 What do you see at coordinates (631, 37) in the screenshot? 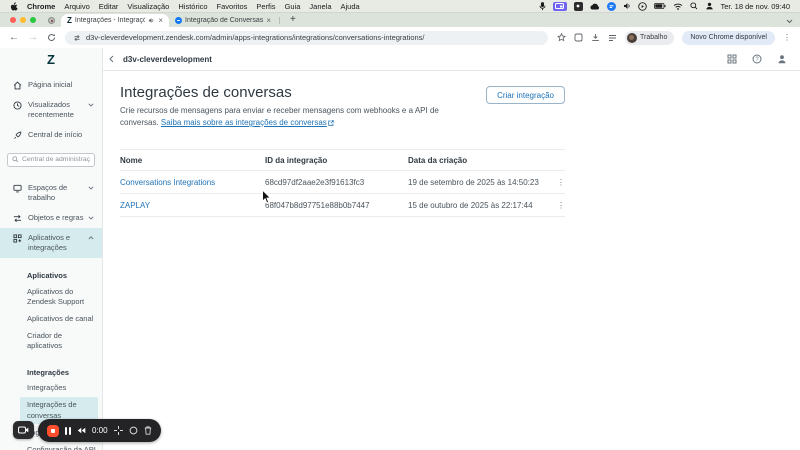
I see `profile-avatar` at bounding box center [631, 37].